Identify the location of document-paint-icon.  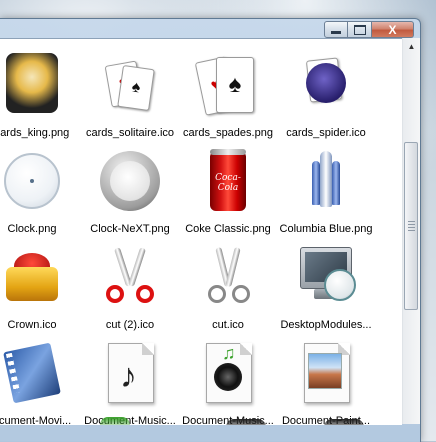
(326, 373).